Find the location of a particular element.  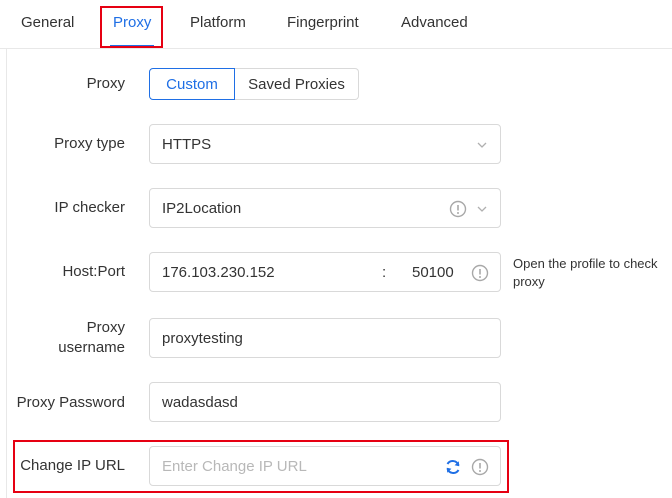

password-value: wadasdasd is located at coordinates (200, 402).